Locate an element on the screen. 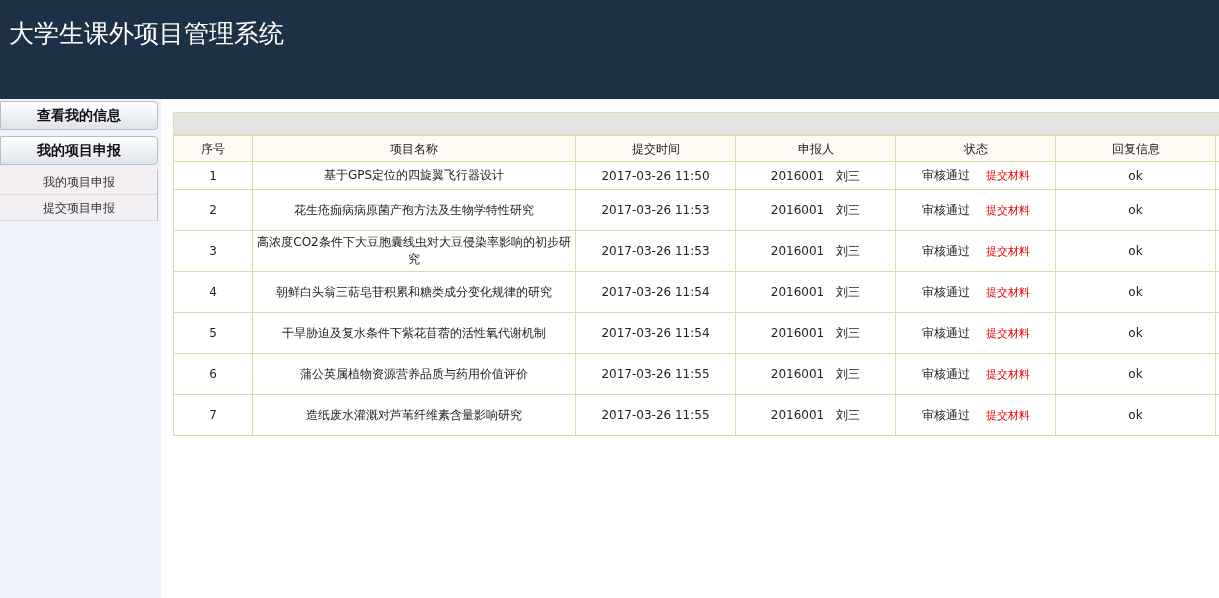 This screenshot has width=1219, height=598. column-header: 状态 is located at coordinates (975, 148).